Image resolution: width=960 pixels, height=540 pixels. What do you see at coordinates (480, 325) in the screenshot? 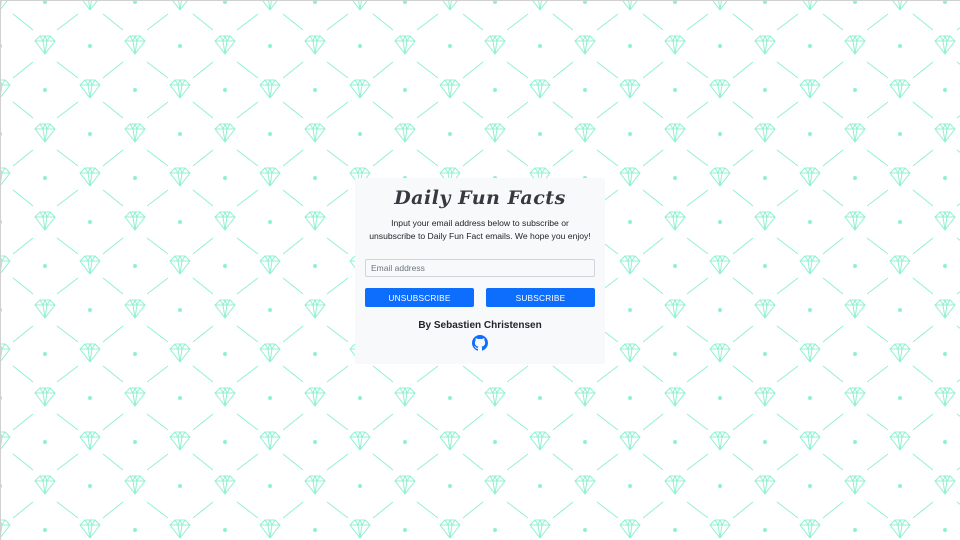
I see `author-credit: By Sebastien Christensen` at bounding box center [480, 325].